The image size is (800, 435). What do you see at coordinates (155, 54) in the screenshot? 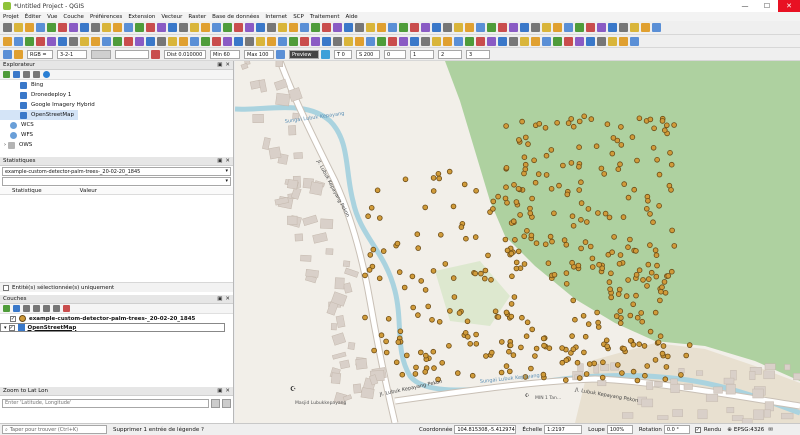
I see `roi-icon` at bounding box center [155, 54].